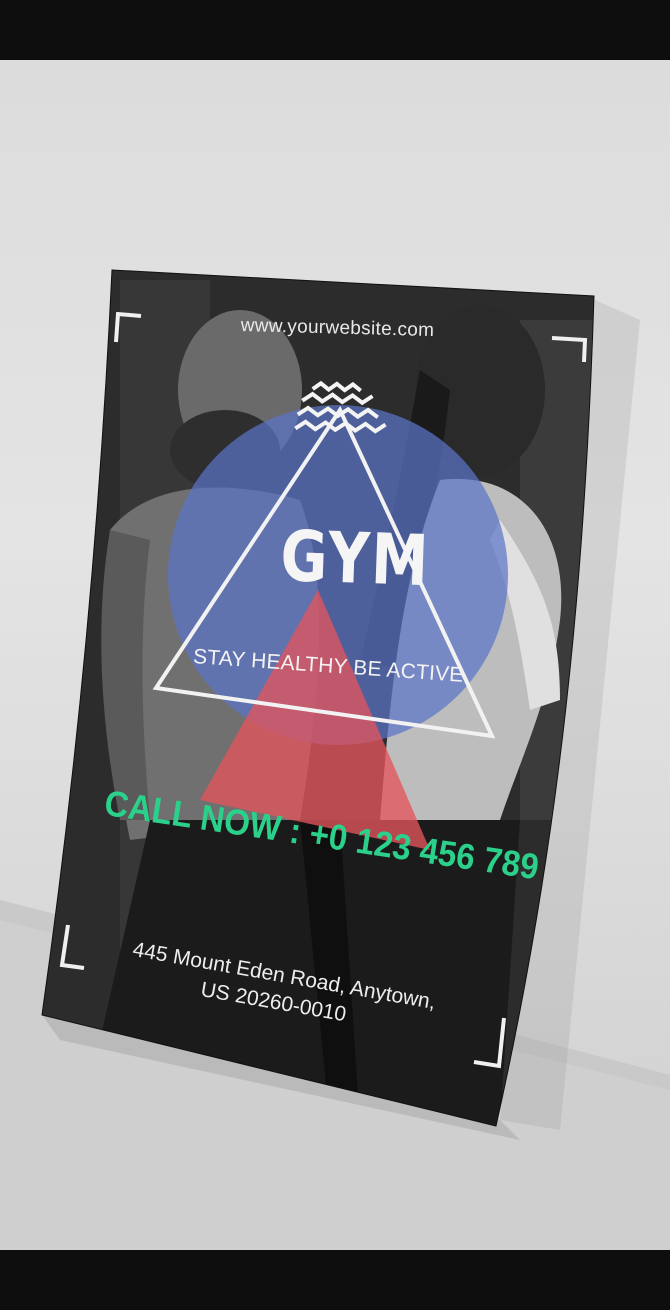 The width and height of the screenshot is (670, 1310). Describe the element at coordinates (355, 559) in the screenshot. I see `gym-title: GYM` at that location.